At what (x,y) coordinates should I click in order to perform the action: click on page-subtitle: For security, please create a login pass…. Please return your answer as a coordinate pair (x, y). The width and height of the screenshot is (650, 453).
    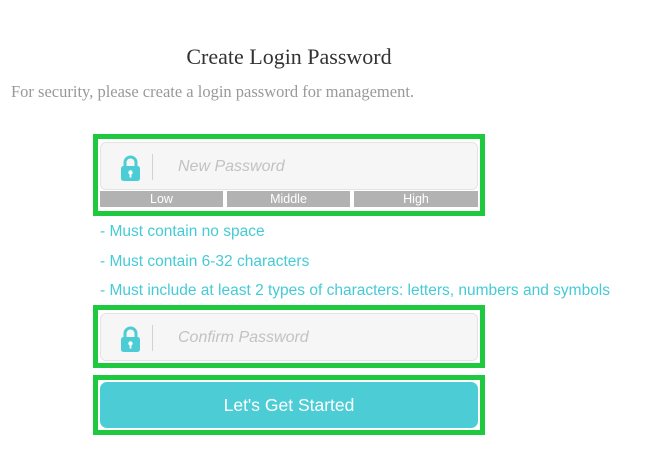
    Looking at the image, I should click on (213, 91).